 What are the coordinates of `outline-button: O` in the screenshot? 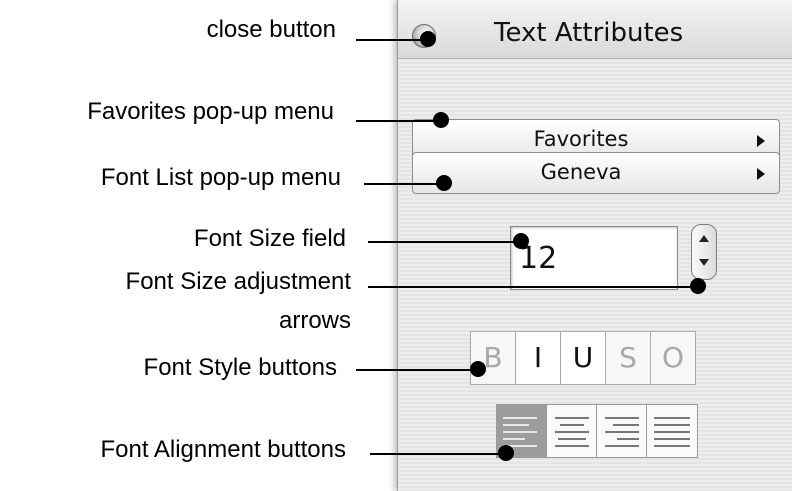 It's located at (673, 358).